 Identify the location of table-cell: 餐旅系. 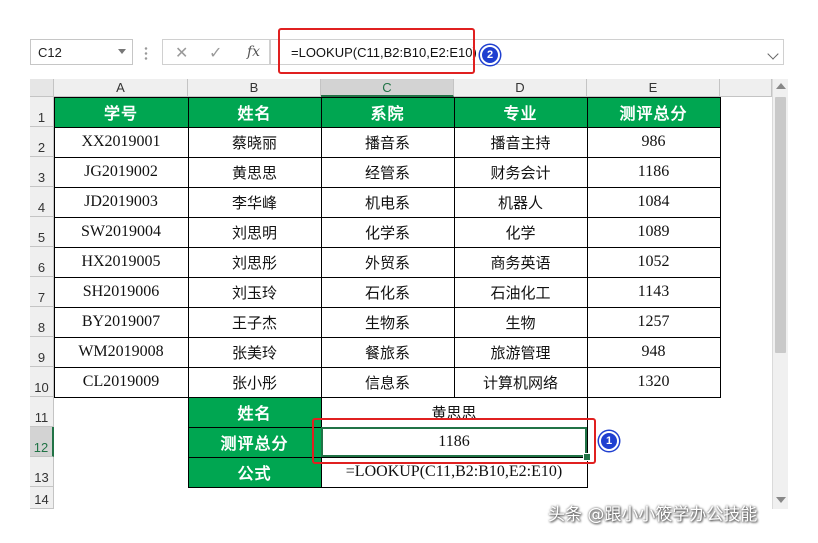
(387, 352).